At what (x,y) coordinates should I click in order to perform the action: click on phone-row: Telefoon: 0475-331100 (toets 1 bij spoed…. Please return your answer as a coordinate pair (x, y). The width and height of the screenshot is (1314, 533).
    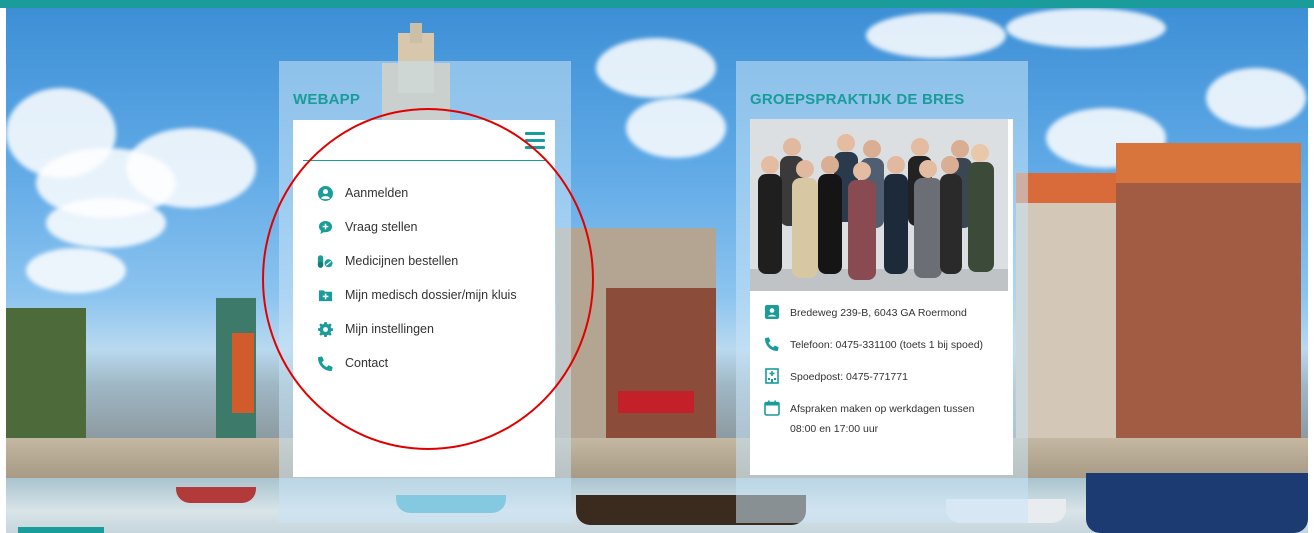
    Looking at the image, I should click on (884, 345).